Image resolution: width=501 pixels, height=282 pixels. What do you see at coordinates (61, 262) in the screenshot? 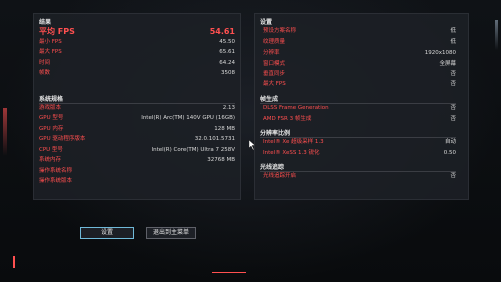
I see `footer-logo` at bounding box center [61, 262].